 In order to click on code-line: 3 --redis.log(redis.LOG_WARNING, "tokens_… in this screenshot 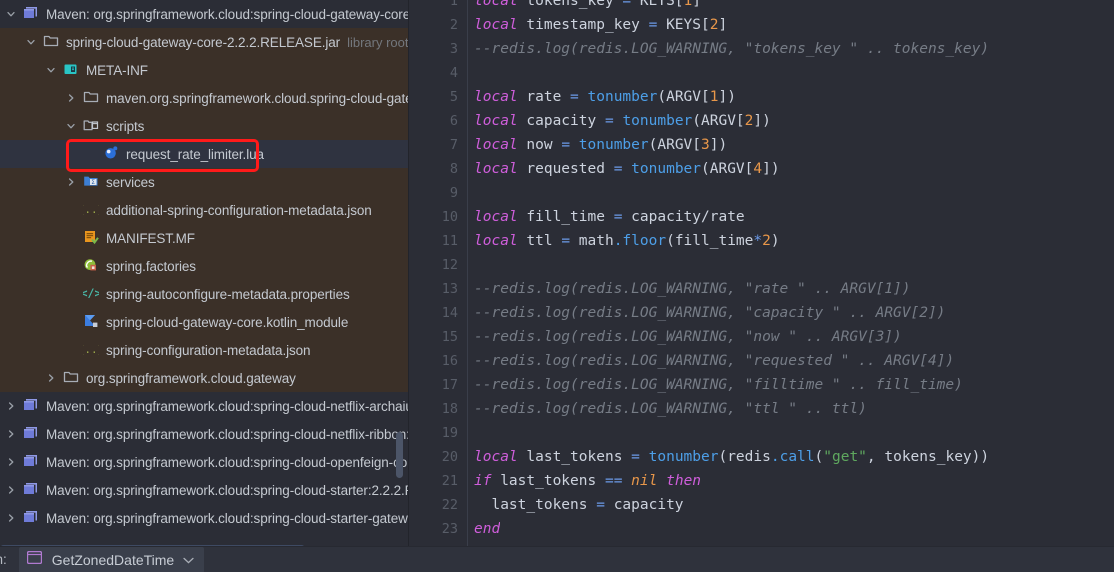, I will do `click(761, 49)`.